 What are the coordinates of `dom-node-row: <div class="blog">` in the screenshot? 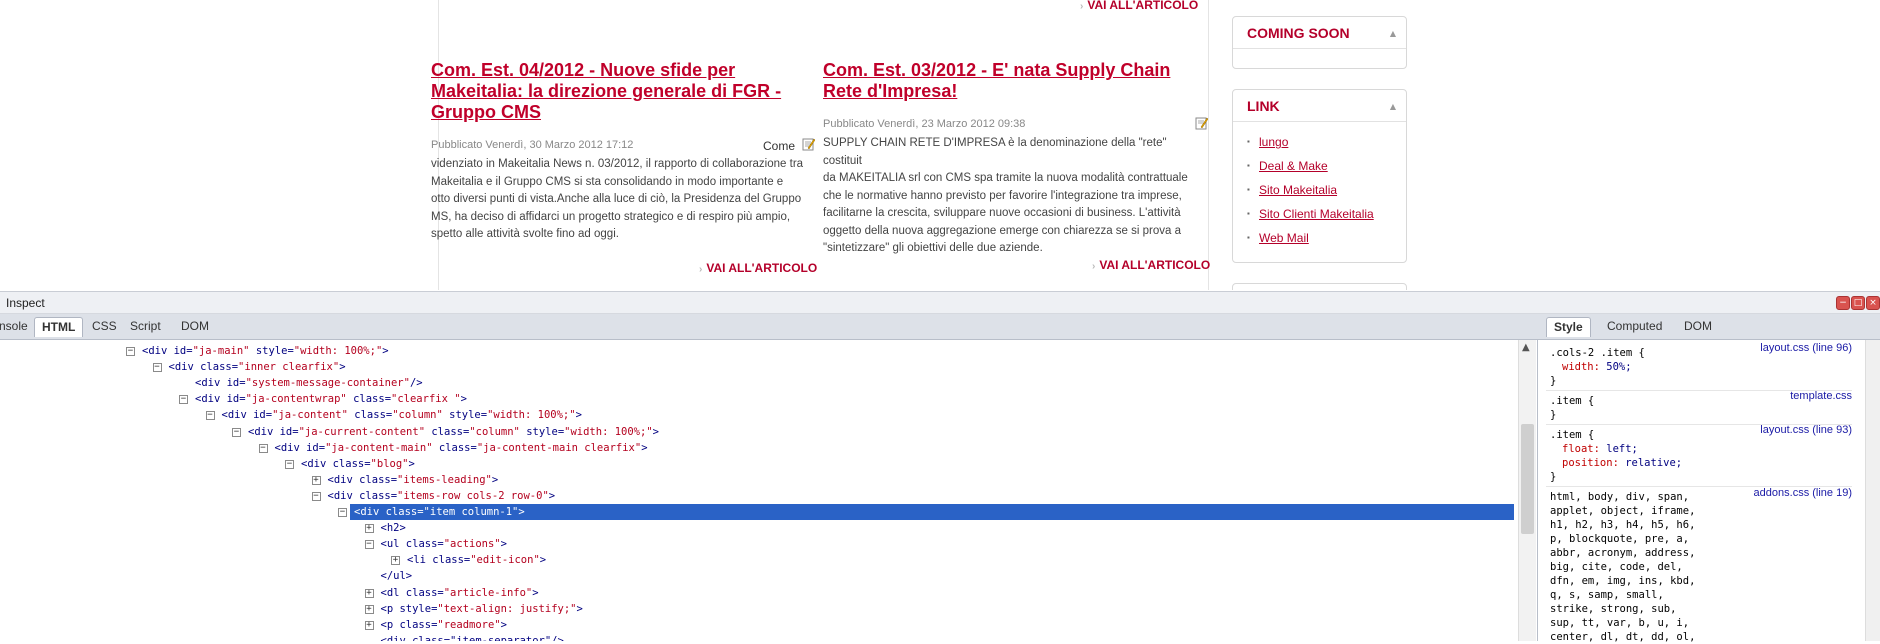 It's located at (358, 464).